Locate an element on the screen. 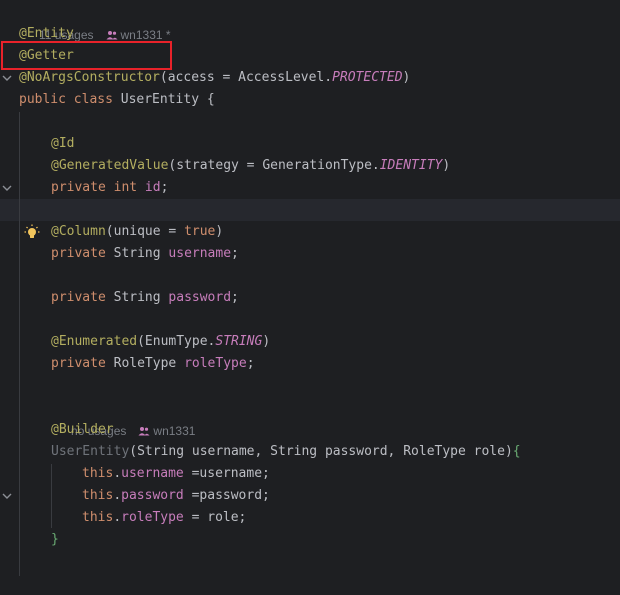 This screenshot has width=620, height=595. class-name: UserEntity { is located at coordinates (163, 99).